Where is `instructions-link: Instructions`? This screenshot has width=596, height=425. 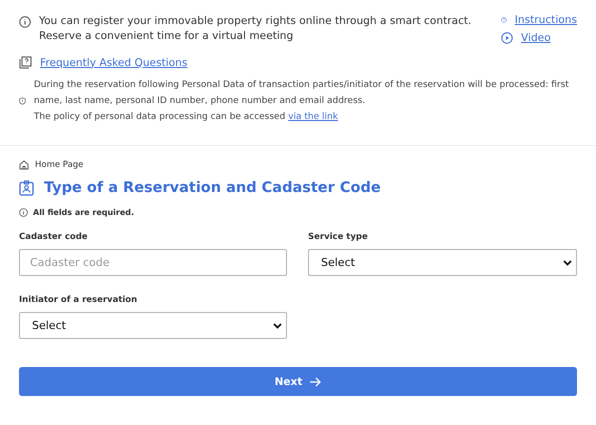
instructions-link: Instructions is located at coordinates (545, 20).